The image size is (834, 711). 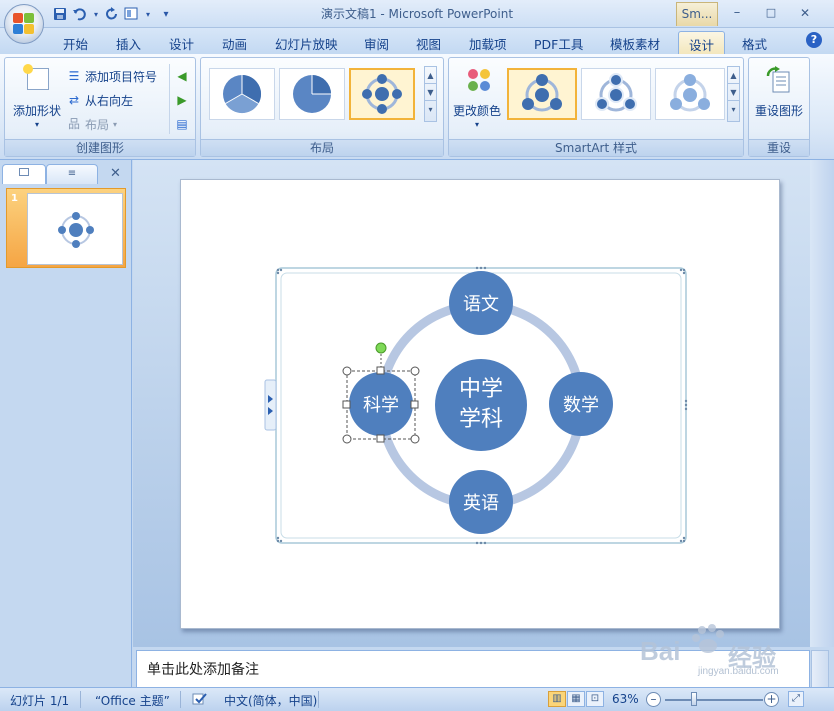 I want to click on gallery-more-icon: ▾, so click(x=430, y=109).